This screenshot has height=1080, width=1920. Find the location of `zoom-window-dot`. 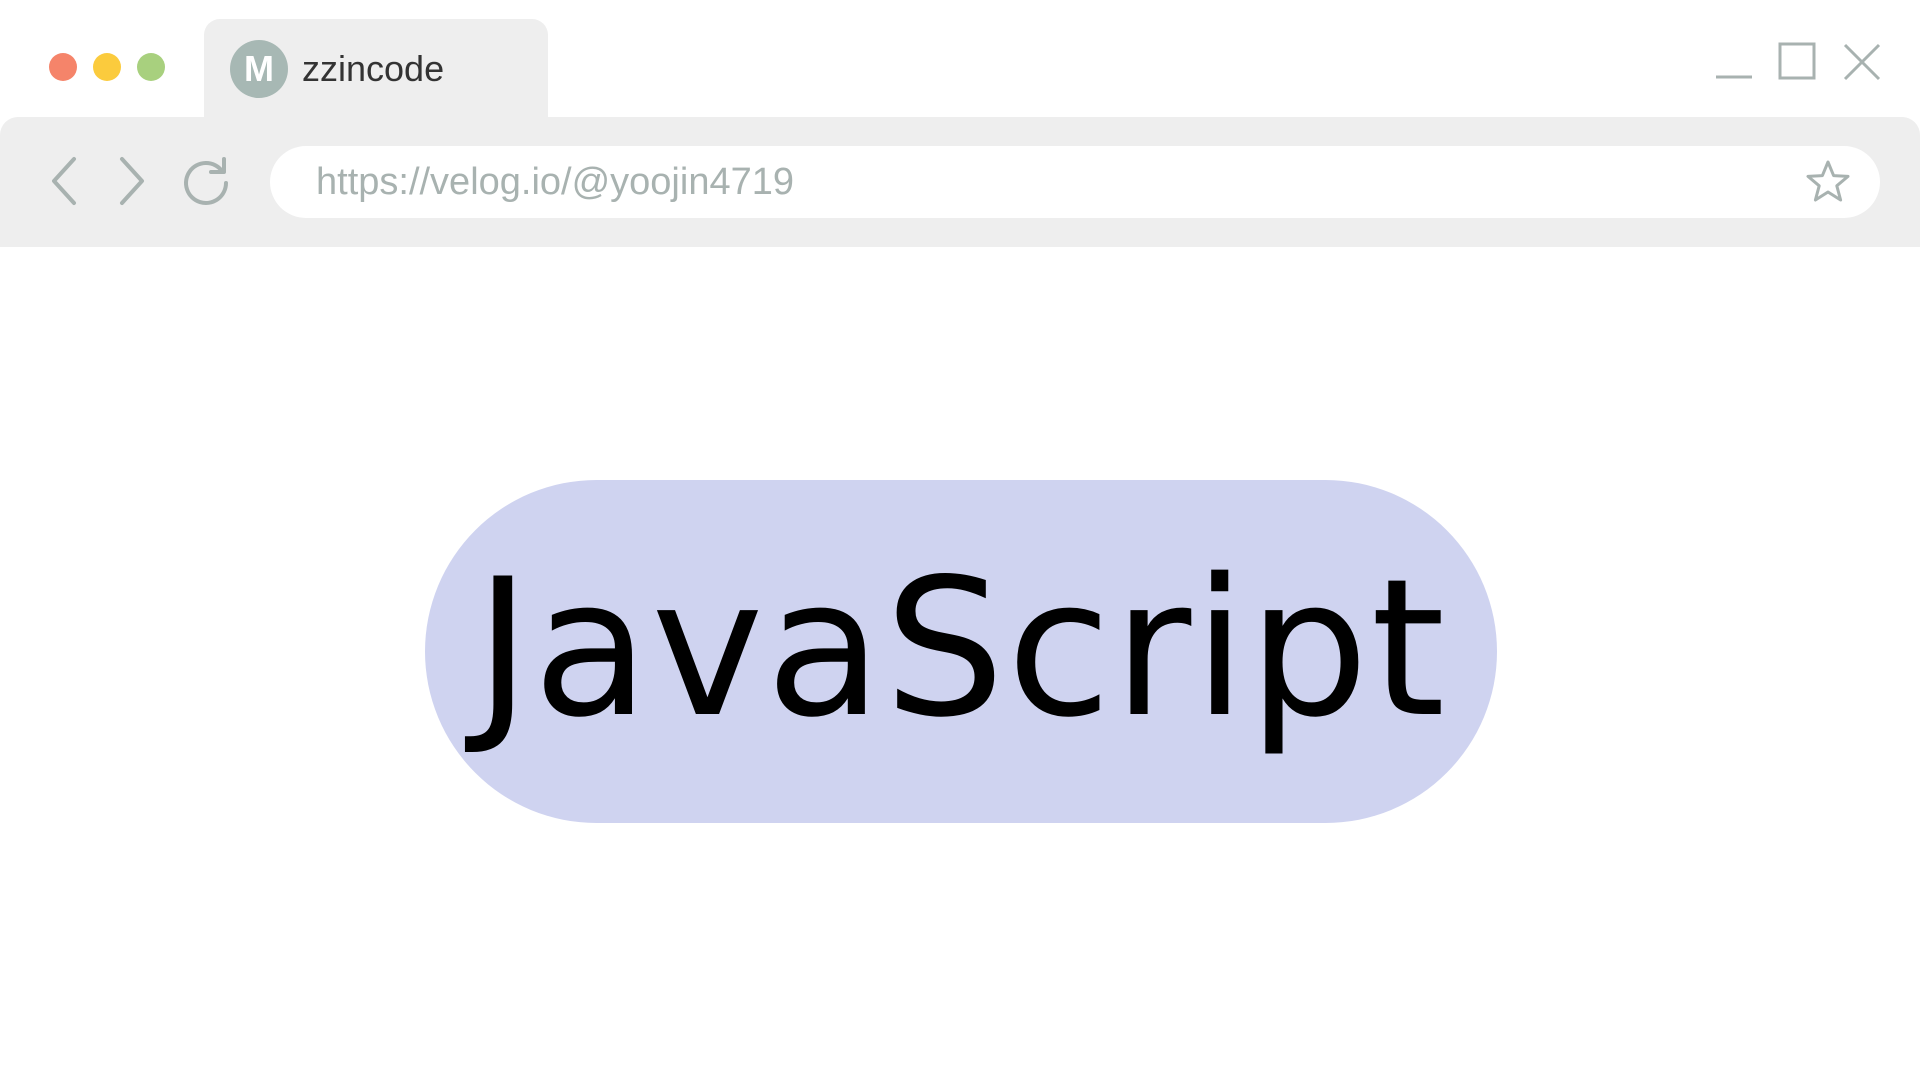

zoom-window-dot is located at coordinates (151, 67).